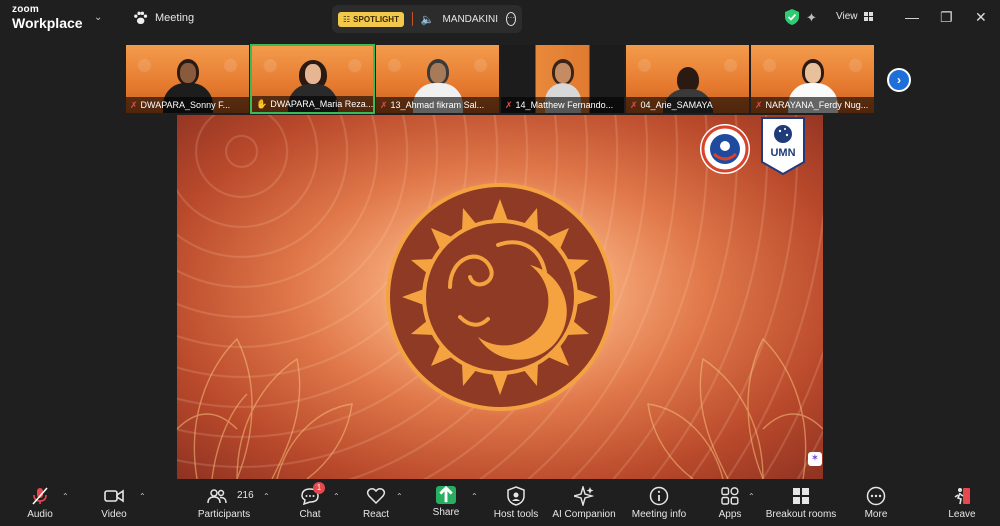 Image resolution: width=1000 pixels, height=526 pixels. Describe the element at coordinates (40, 514) in the screenshot. I see `audio-label: Audio` at that location.